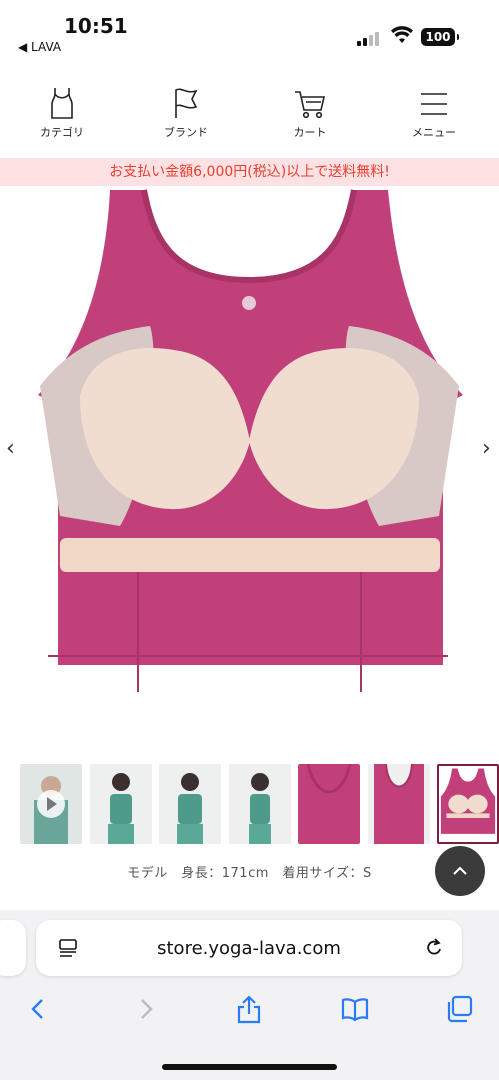  Describe the element at coordinates (249, 172) in the screenshot. I see `free-shipping-banner: お支払い金額6,000円(税込)以上で送料無料!` at that location.